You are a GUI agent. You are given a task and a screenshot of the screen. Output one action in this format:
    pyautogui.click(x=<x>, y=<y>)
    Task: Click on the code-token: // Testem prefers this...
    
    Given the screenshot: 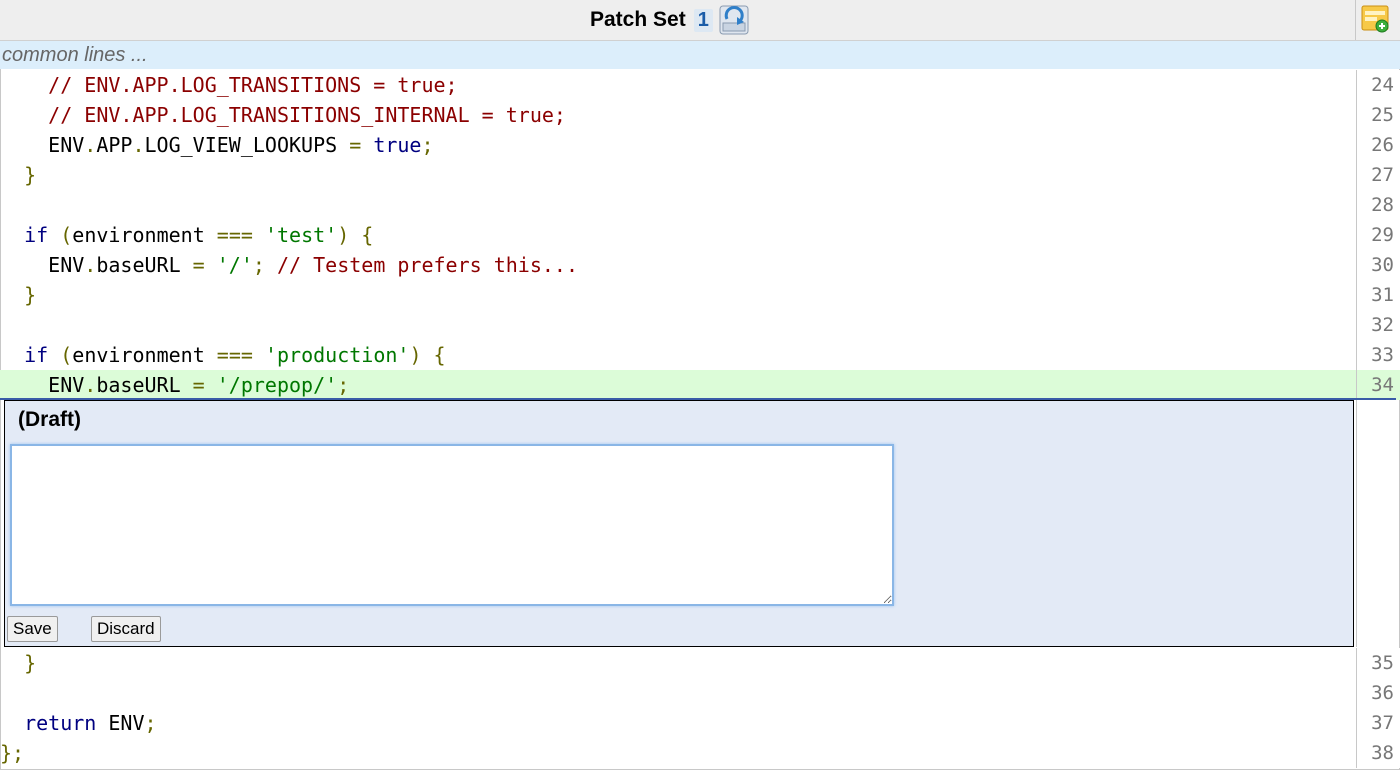 What is the action you would take?
    pyautogui.click(x=427, y=265)
    